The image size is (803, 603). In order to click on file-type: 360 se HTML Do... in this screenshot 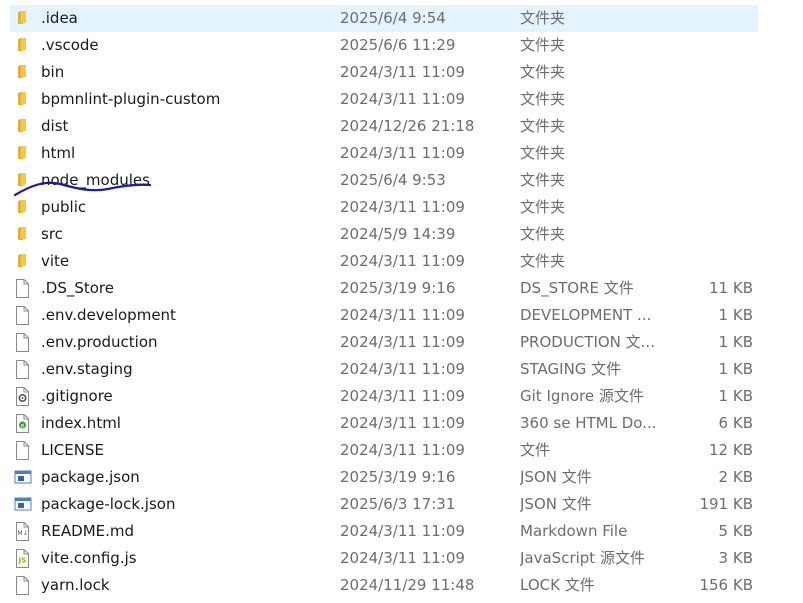, I will do `click(588, 423)`.